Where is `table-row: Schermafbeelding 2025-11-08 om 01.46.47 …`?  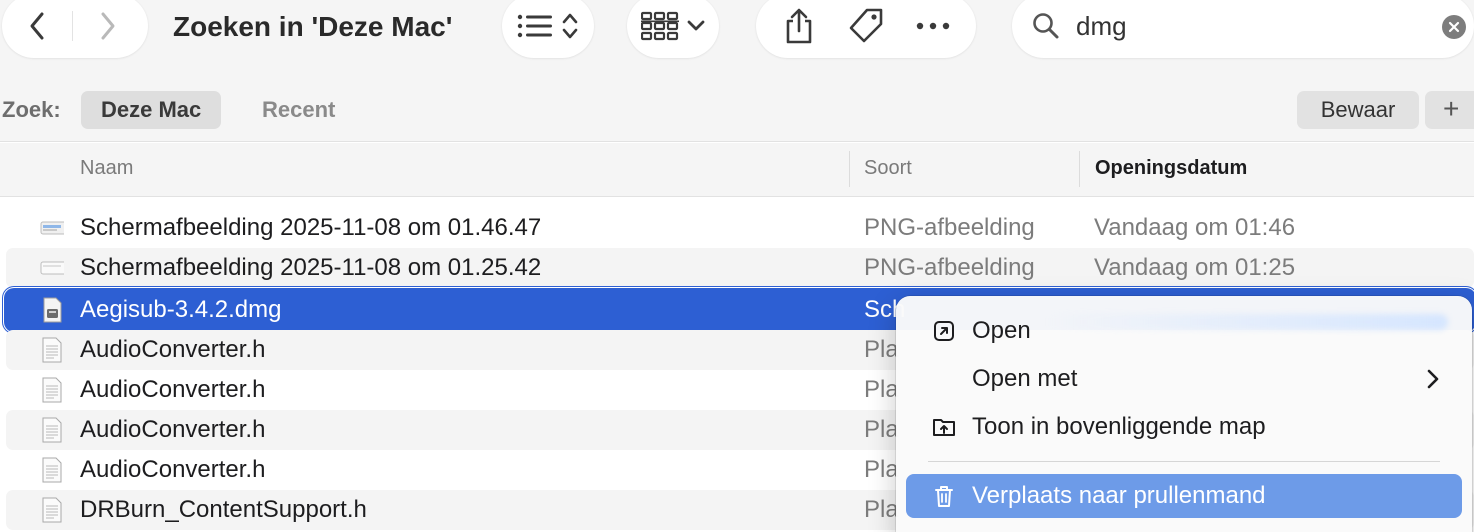 table-row: Schermafbeelding 2025-11-08 om 01.46.47 … is located at coordinates (740, 228).